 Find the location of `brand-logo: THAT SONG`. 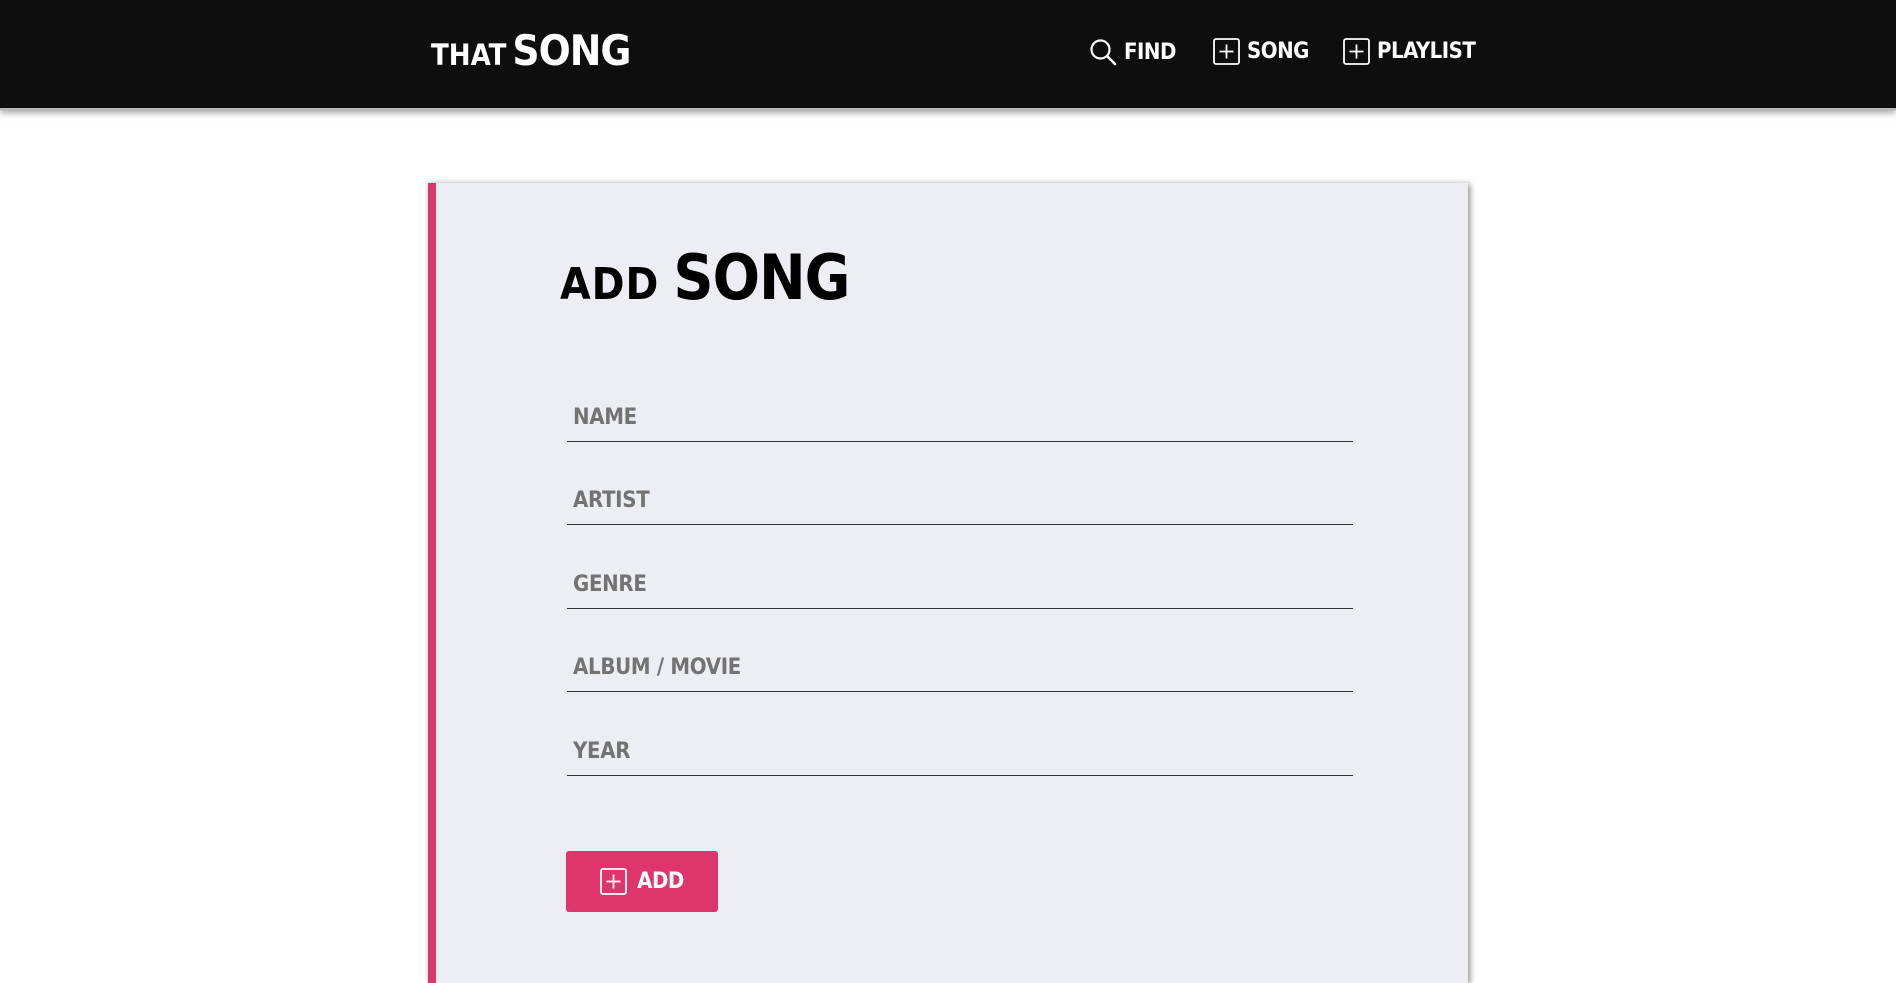

brand-logo: THAT SONG is located at coordinates (531, 51).